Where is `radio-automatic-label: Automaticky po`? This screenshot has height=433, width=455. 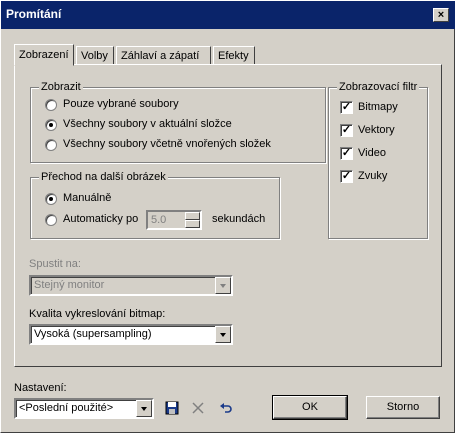 radio-automatic-label: Automaticky po is located at coordinates (100, 219).